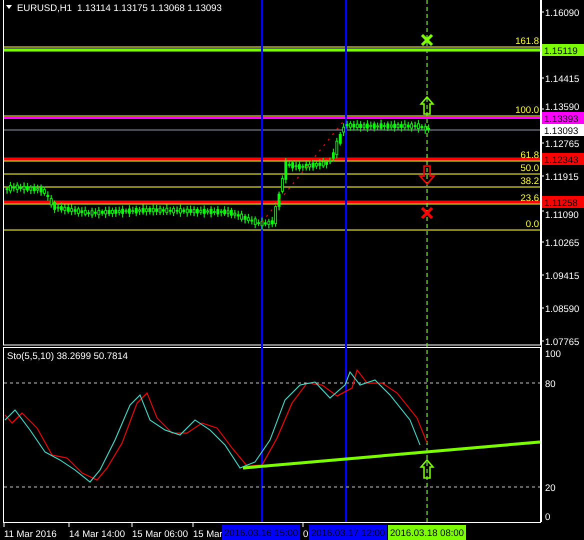 The image size is (584, 540). I want to click on time-tag: 2016.03.16 15:00, so click(261, 532).